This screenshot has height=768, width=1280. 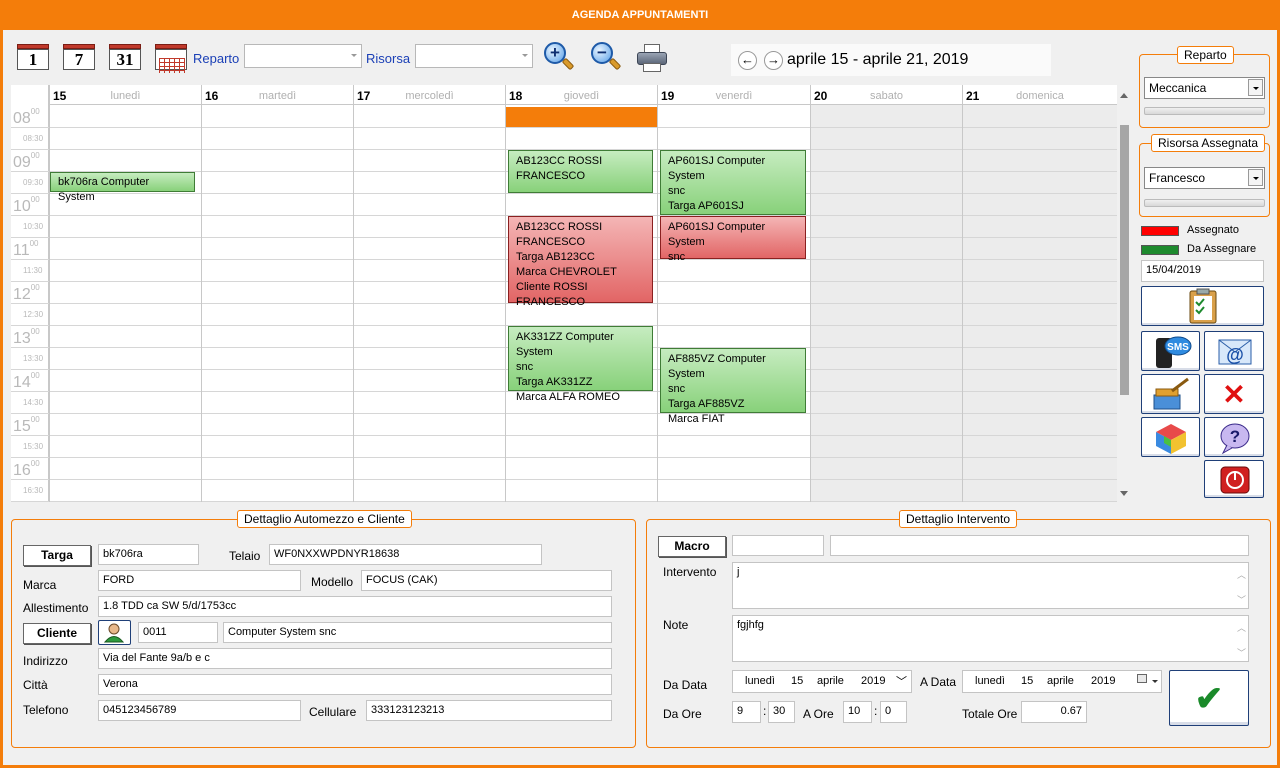 What do you see at coordinates (747, 60) in the screenshot?
I see `prev-week-button: ←` at bounding box center [747, 60].